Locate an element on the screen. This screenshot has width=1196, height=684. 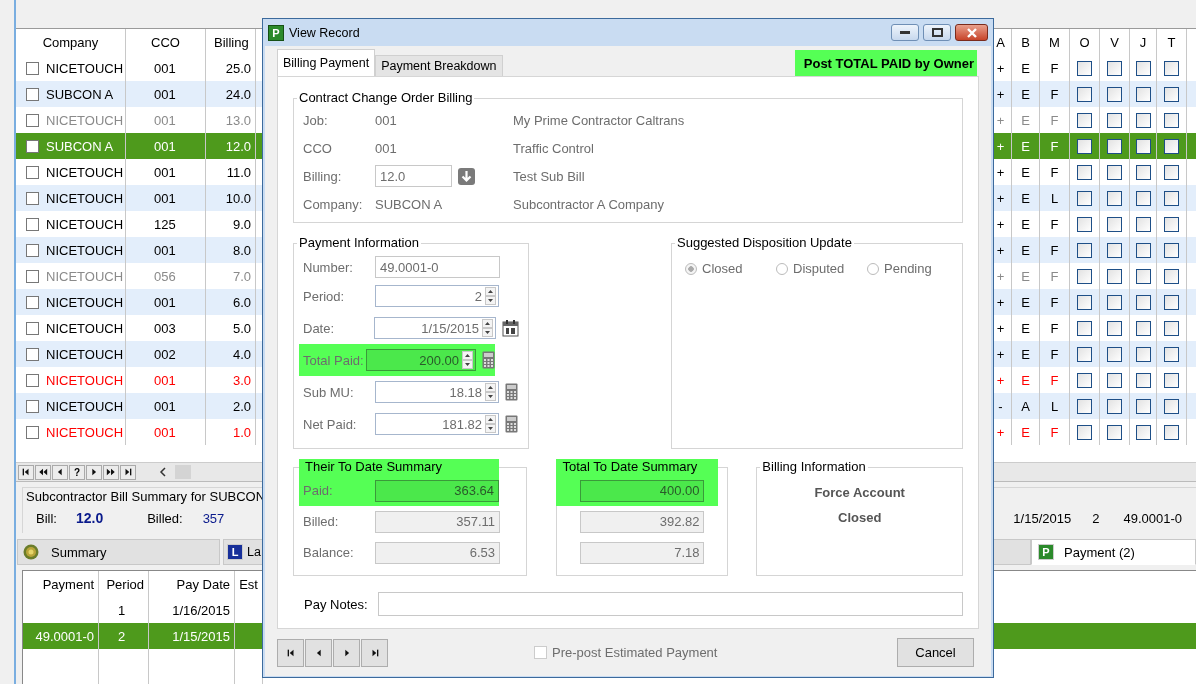
field-label: CCO is located at coordinates (318, 148).